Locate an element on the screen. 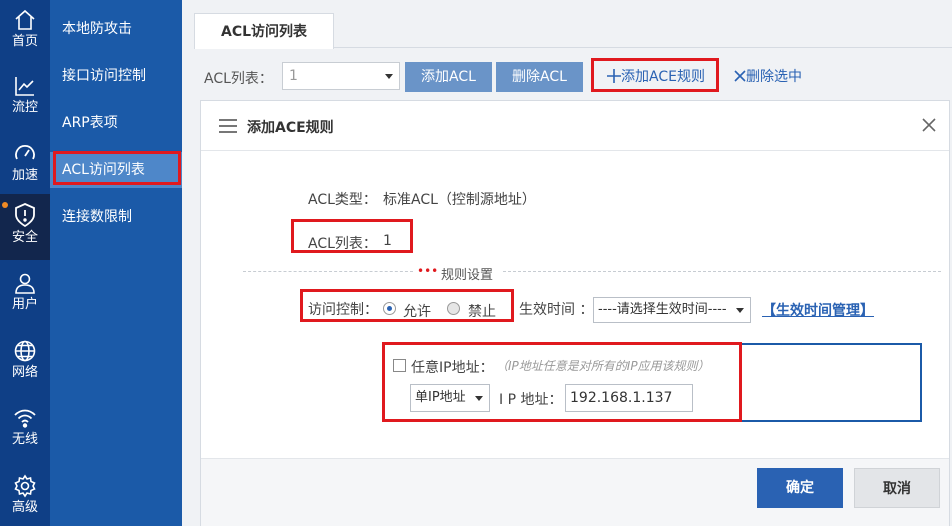 The image size is (952, 526). acl-type-value: 标准ACL（控制源地址） is located at coordinates (459, 200).